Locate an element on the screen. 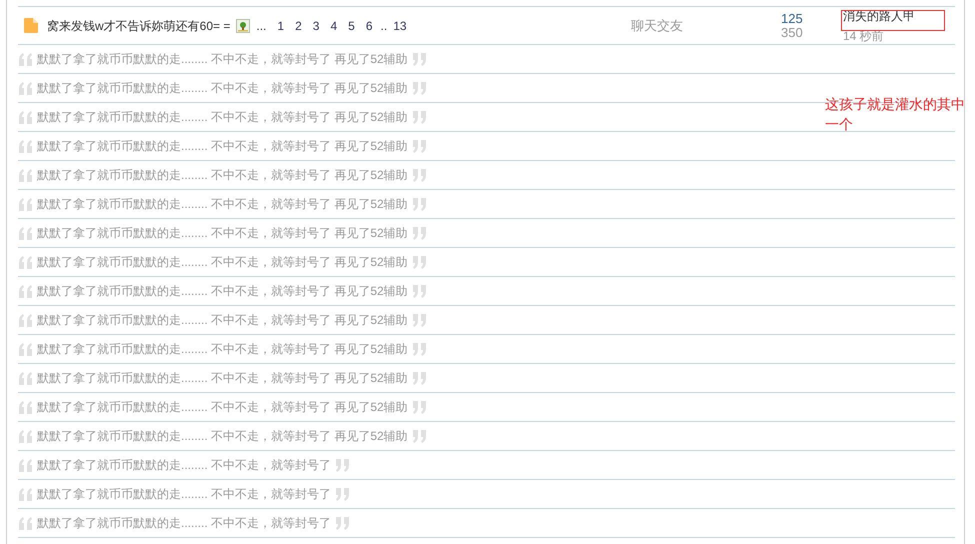 This screenshot has height=544, width=975. page-link: 1 is located at coordinates (280, 25).